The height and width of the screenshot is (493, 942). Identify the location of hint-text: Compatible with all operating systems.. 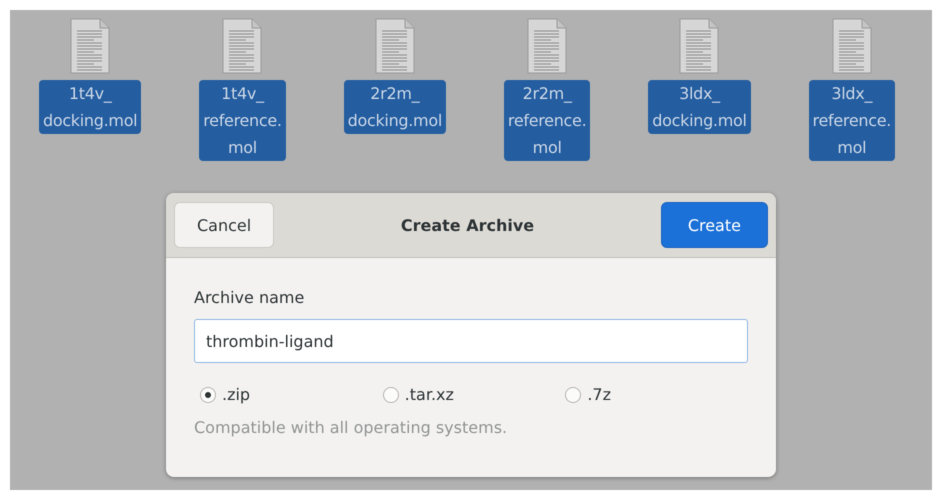
(351, 427).